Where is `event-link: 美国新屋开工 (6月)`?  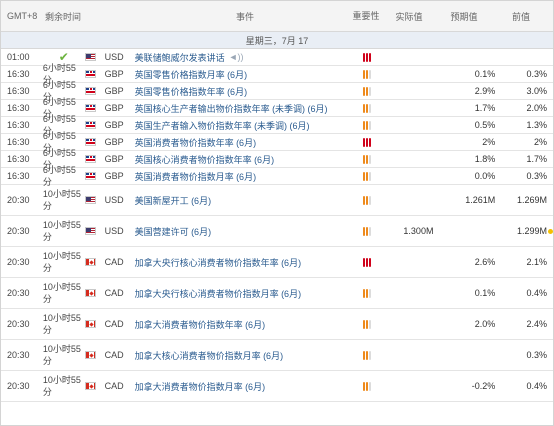
event-link: 美国新屋开工 (6月) is located at coordinates (238, 200).